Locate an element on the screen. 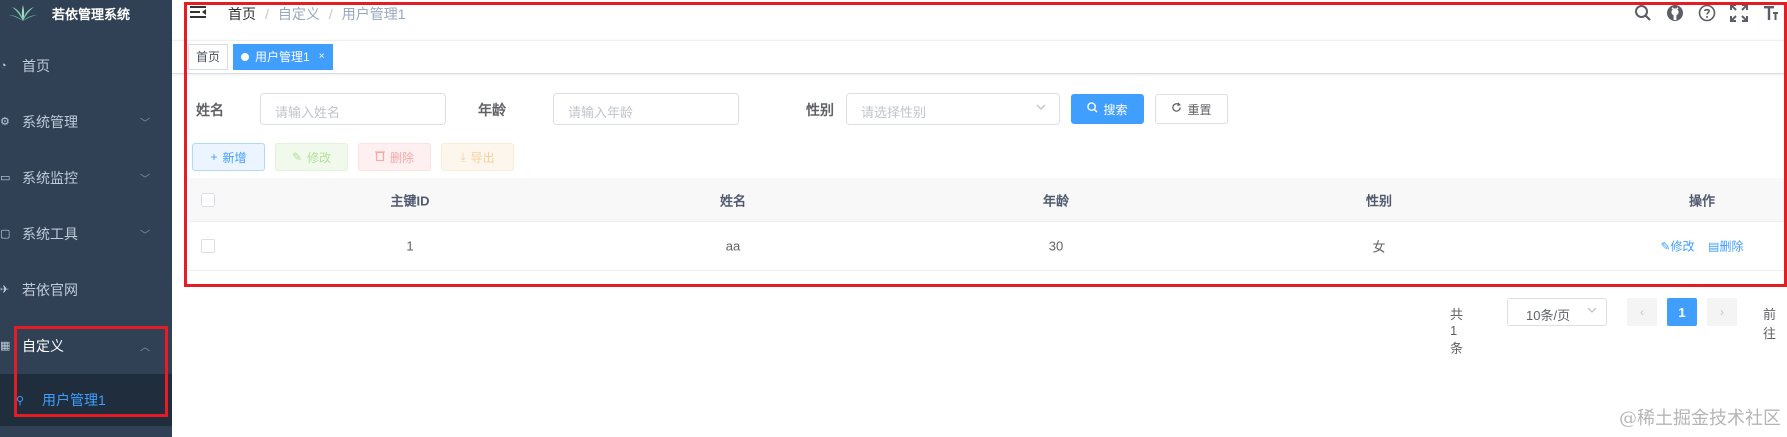 The image size is (1787, 437). page-size-select: 10条/页 is located at coordinates (1557, 312).